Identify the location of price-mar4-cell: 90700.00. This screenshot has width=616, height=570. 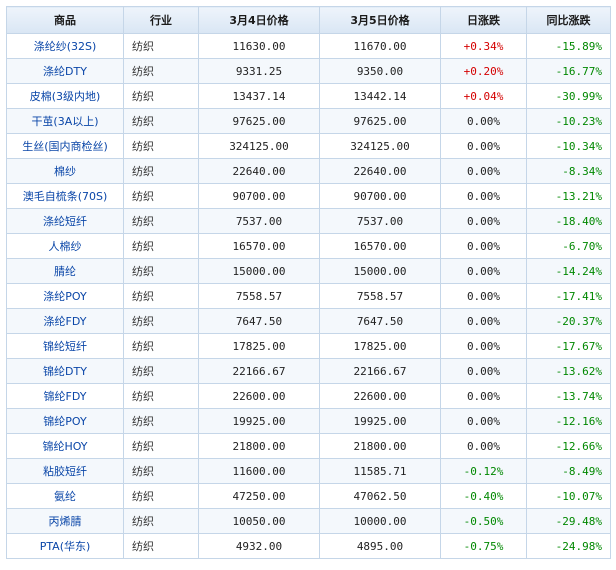
(259, 196).